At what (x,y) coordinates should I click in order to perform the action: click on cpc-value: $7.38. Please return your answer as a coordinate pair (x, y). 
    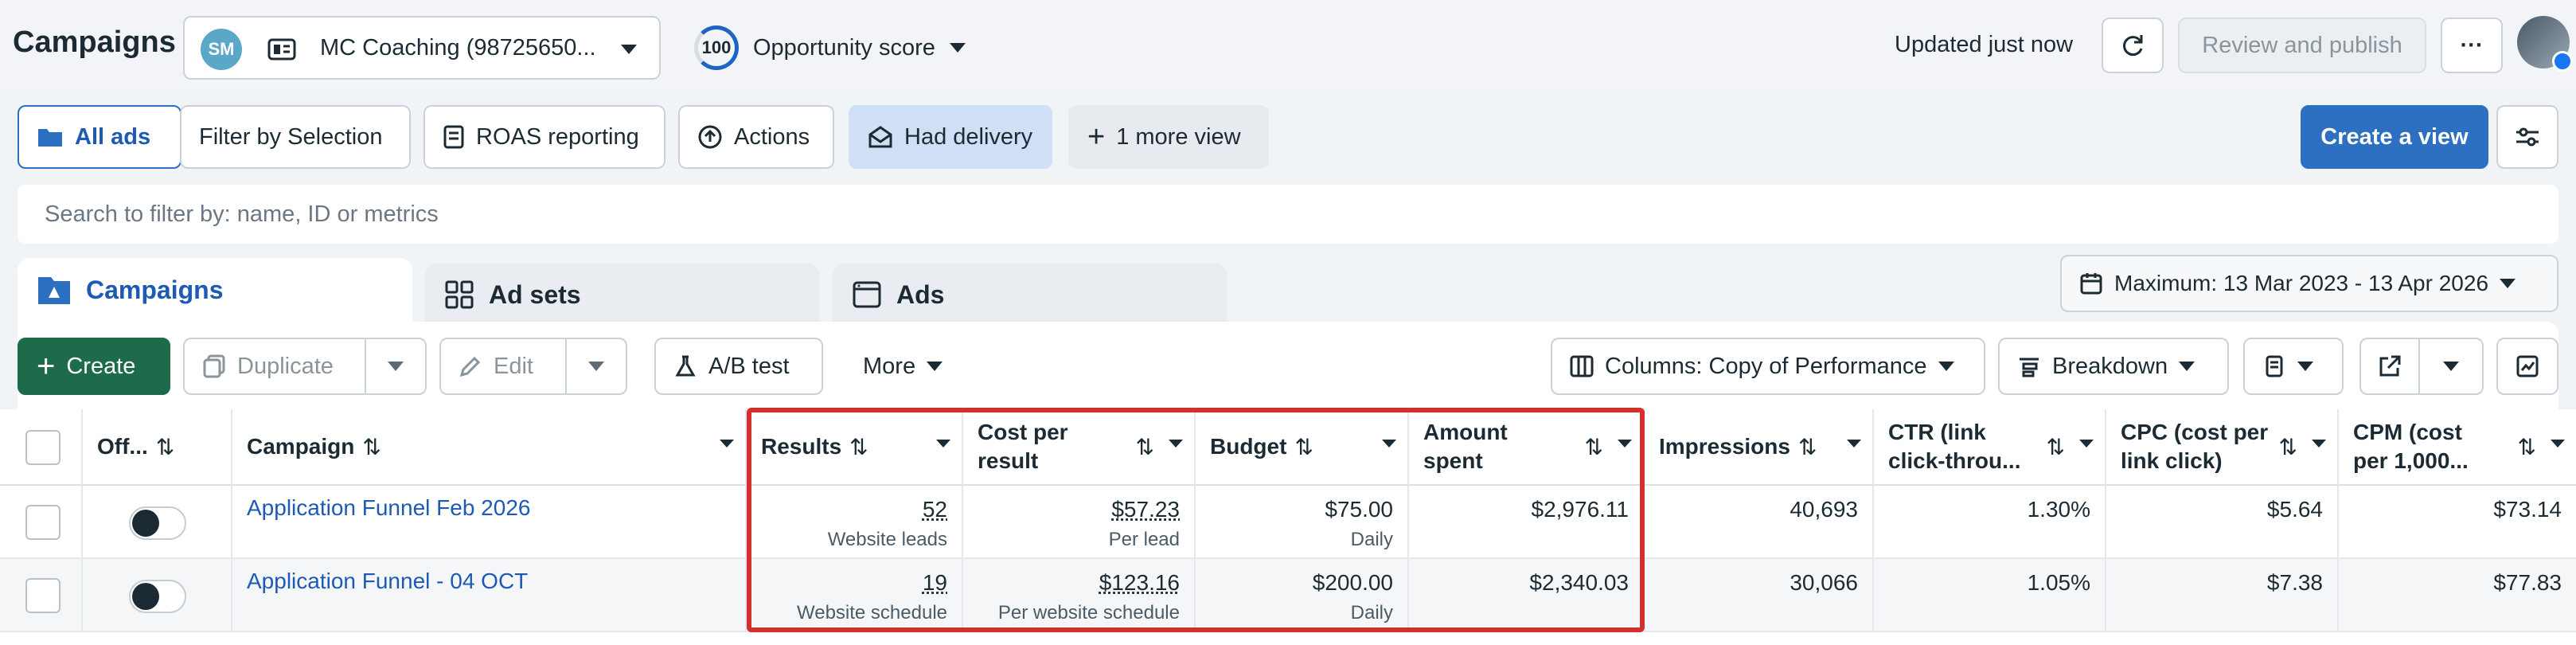
    Looking at the image, I should click on (2294, 582).